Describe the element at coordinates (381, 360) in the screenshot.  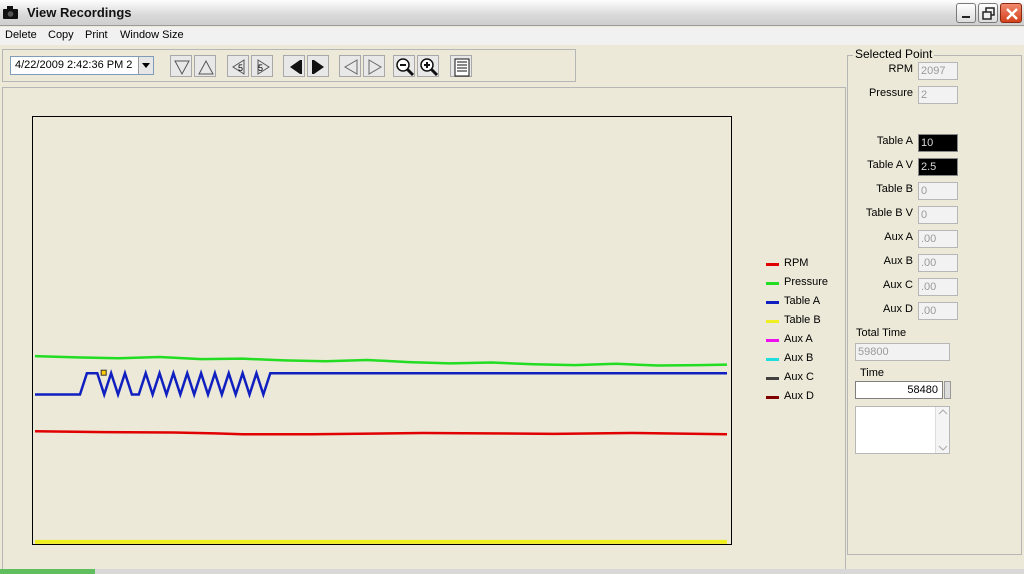
I see `series-line-pressure` at that location.